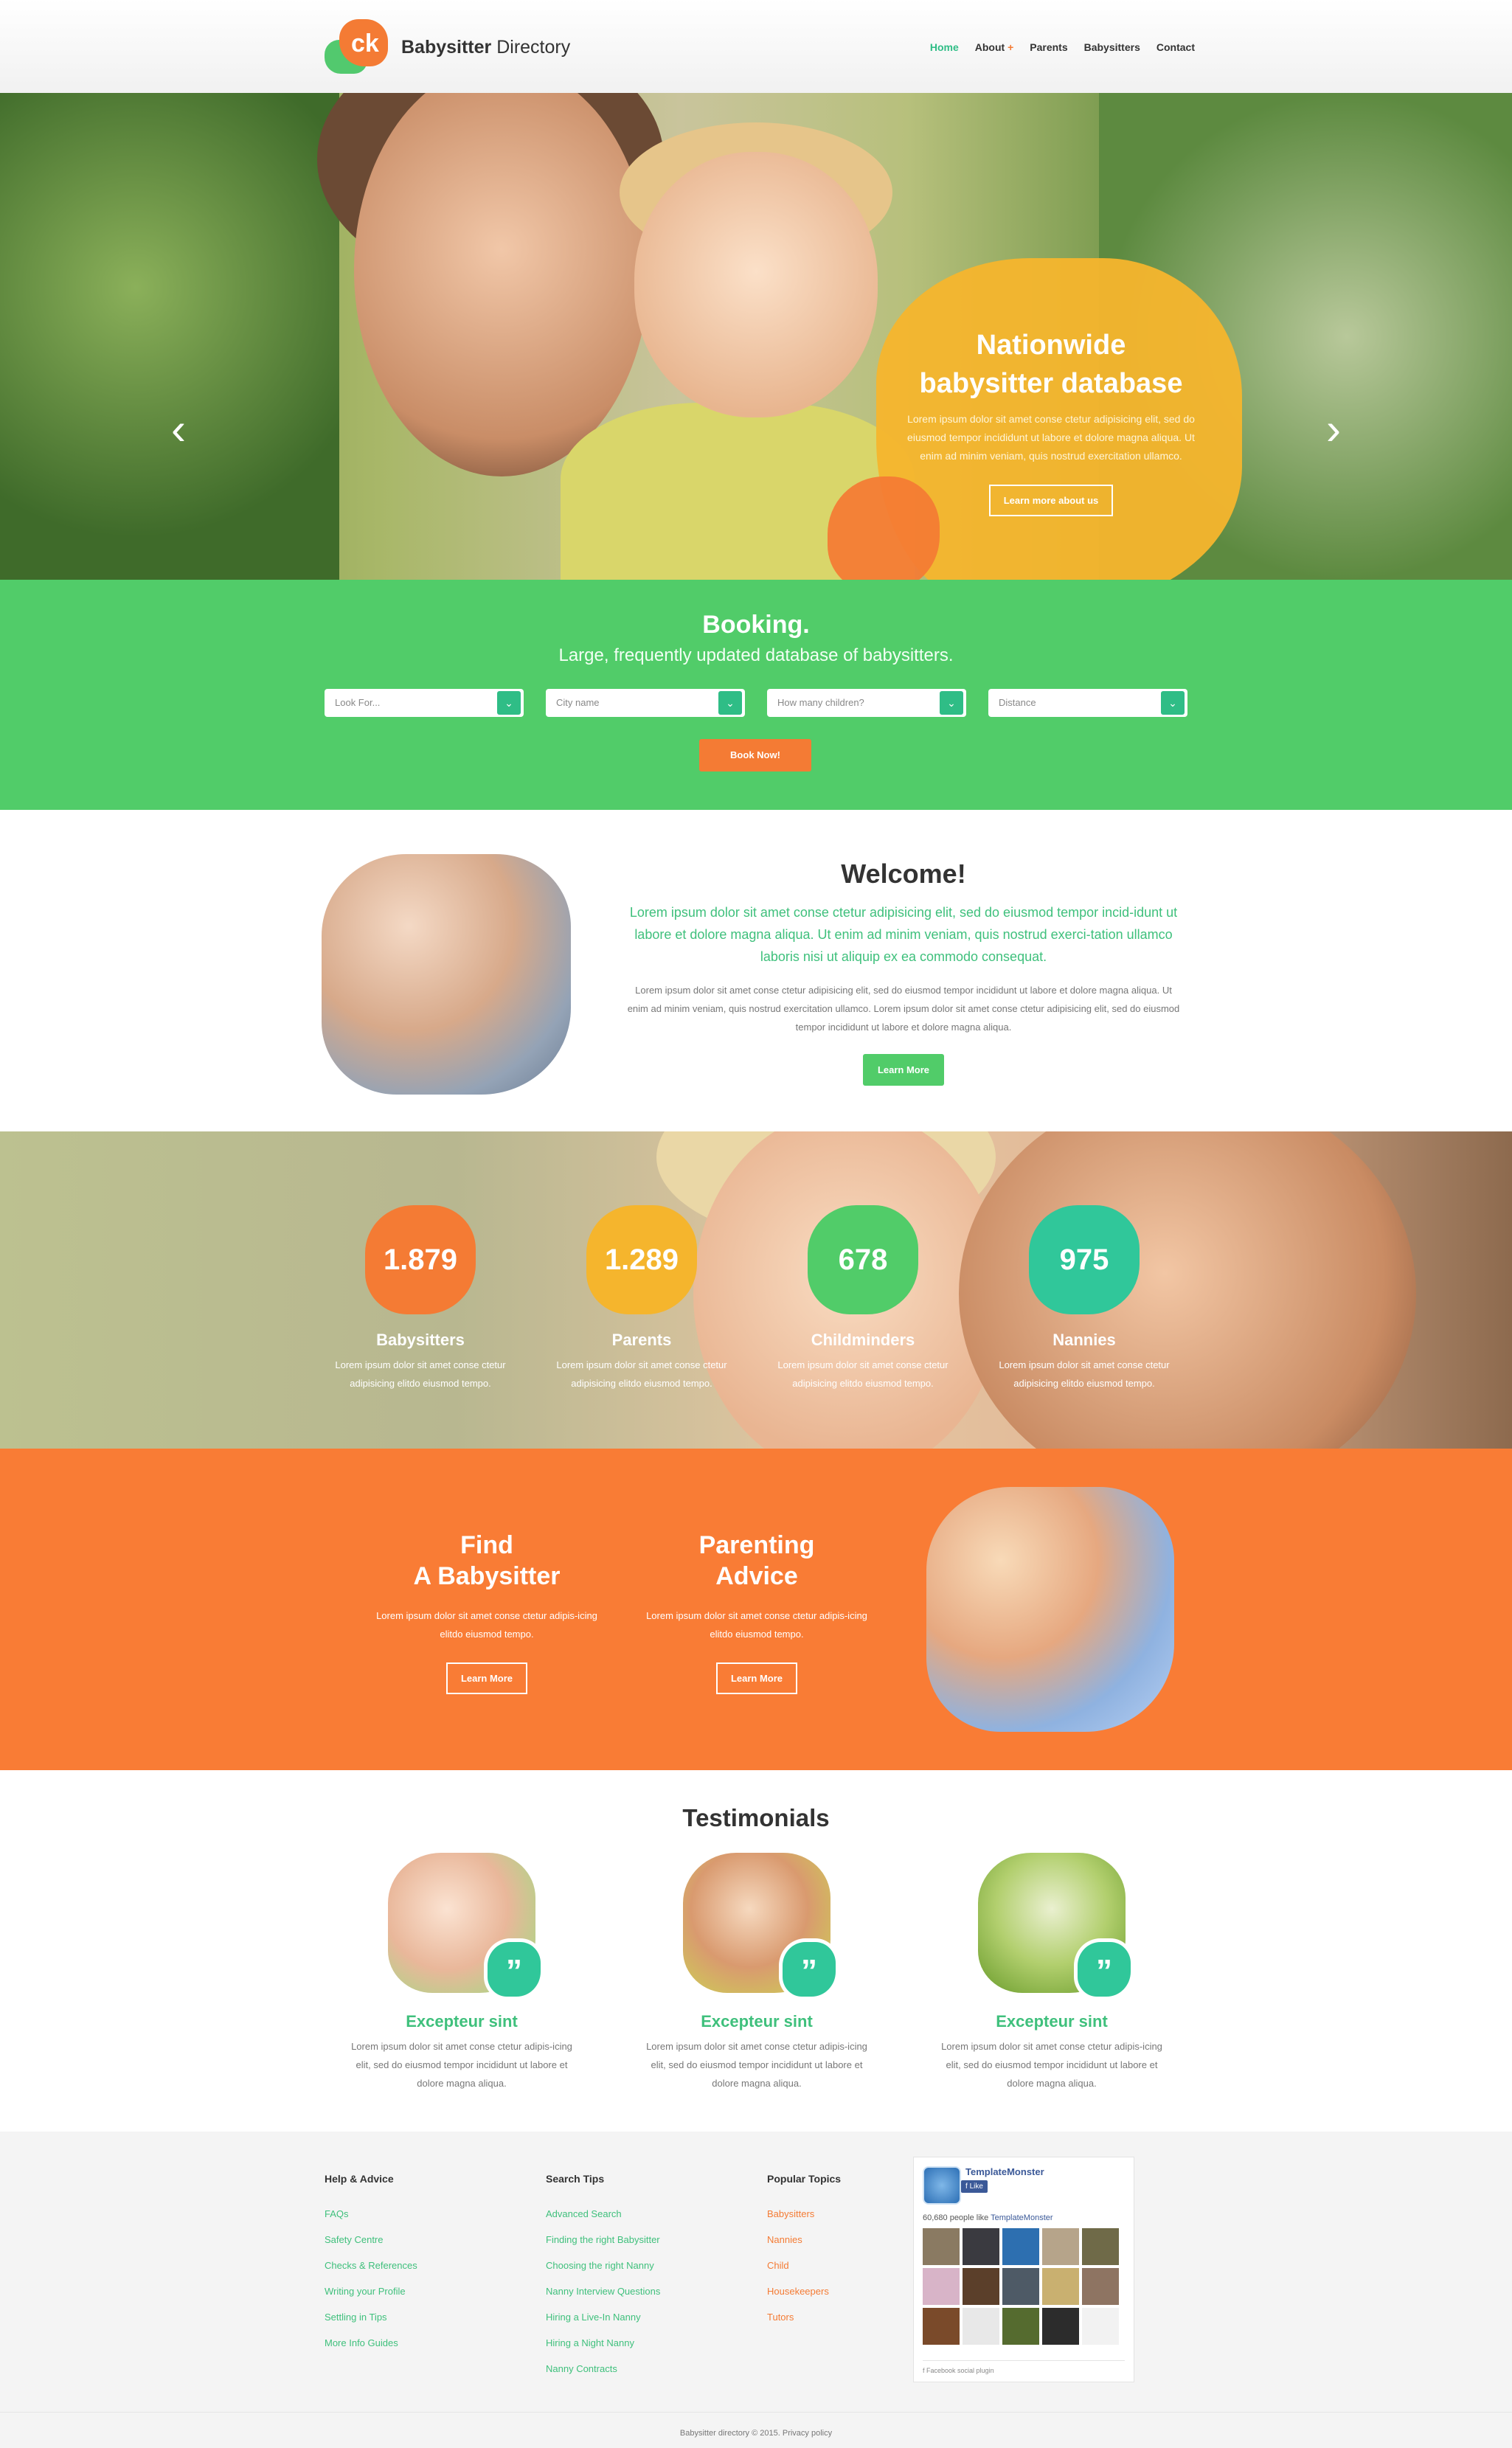 Image resolution: width=1512 pixels, height=2448 pixels. Describe the element at coordinates (446, 974) in the screenshot. I see `welcome-photo` at that location.